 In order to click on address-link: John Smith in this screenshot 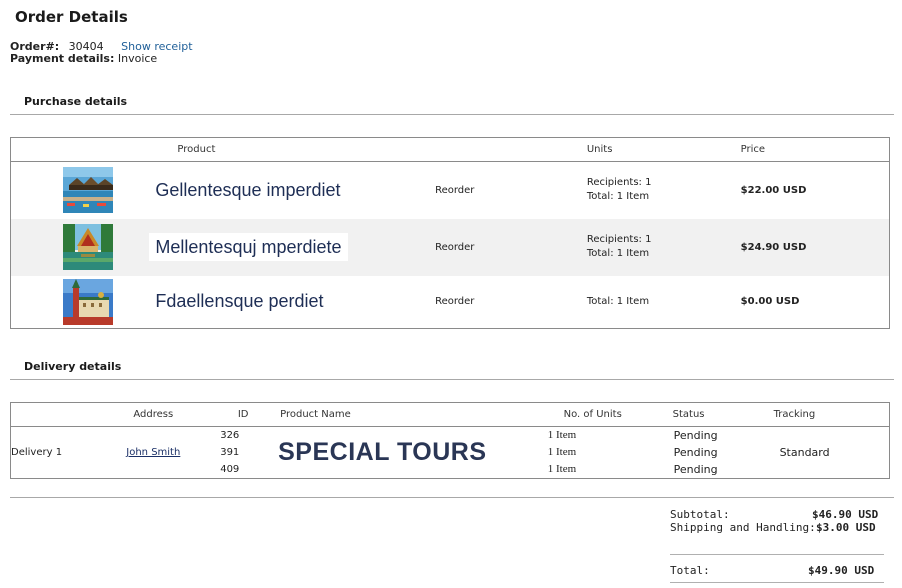, I will do `click(153, 452)`.